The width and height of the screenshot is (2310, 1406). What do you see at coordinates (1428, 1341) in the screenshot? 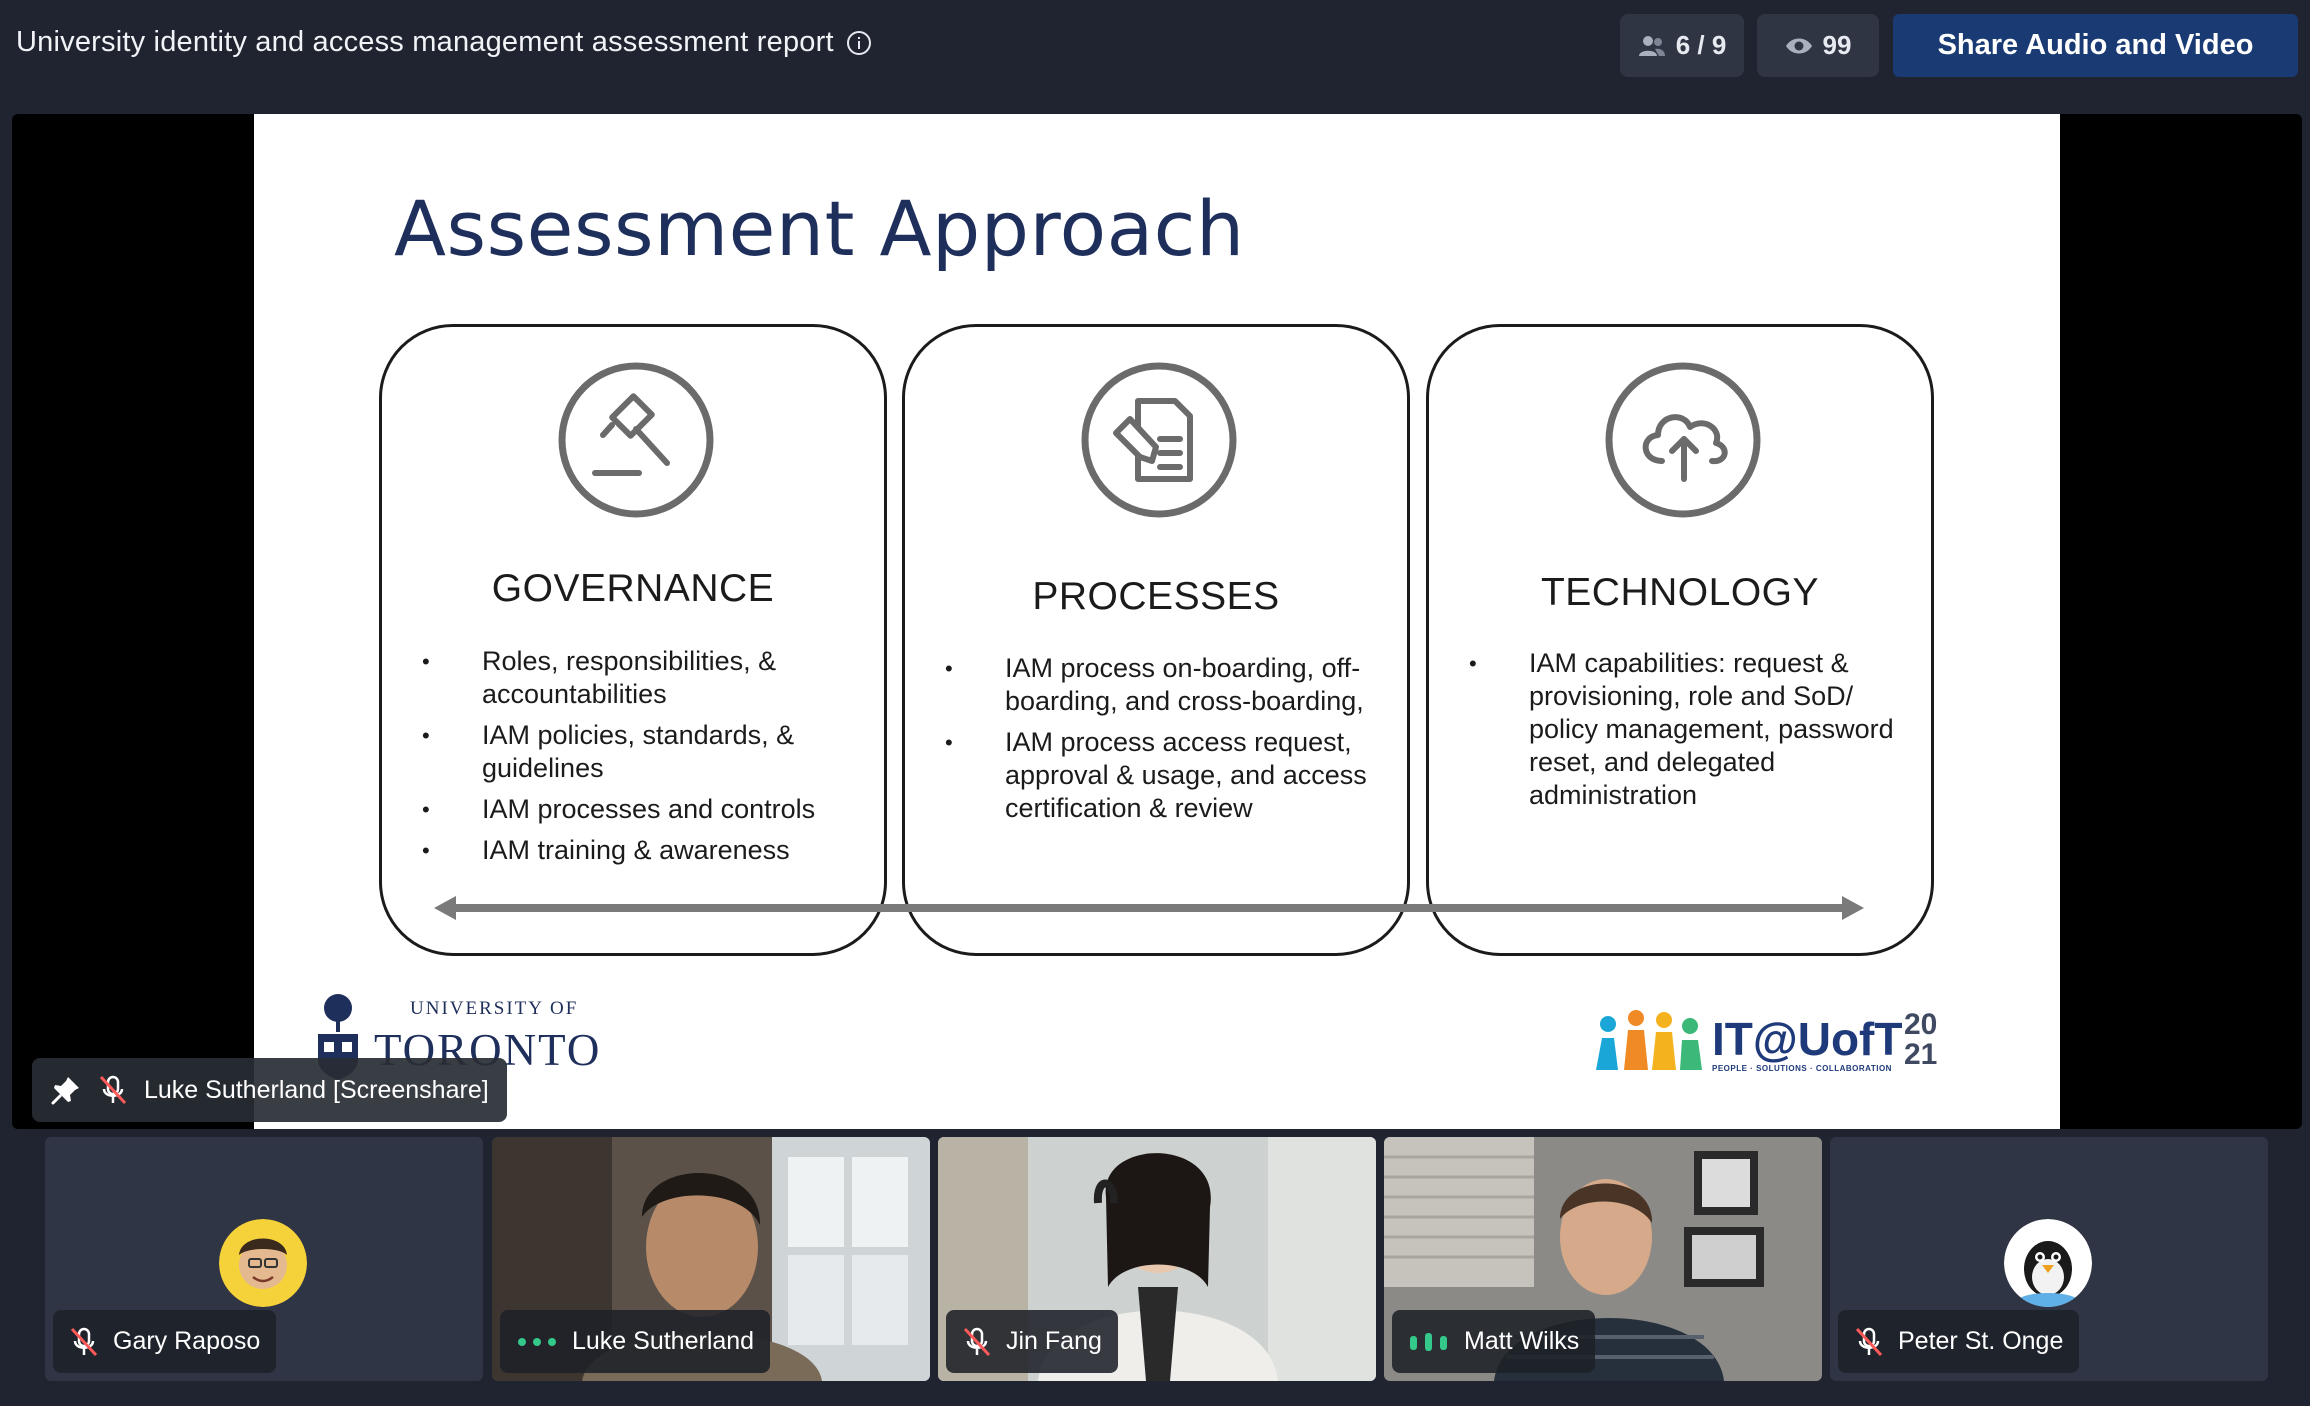
I see `audio-level-icon` at bounding box center [1428, 1341].